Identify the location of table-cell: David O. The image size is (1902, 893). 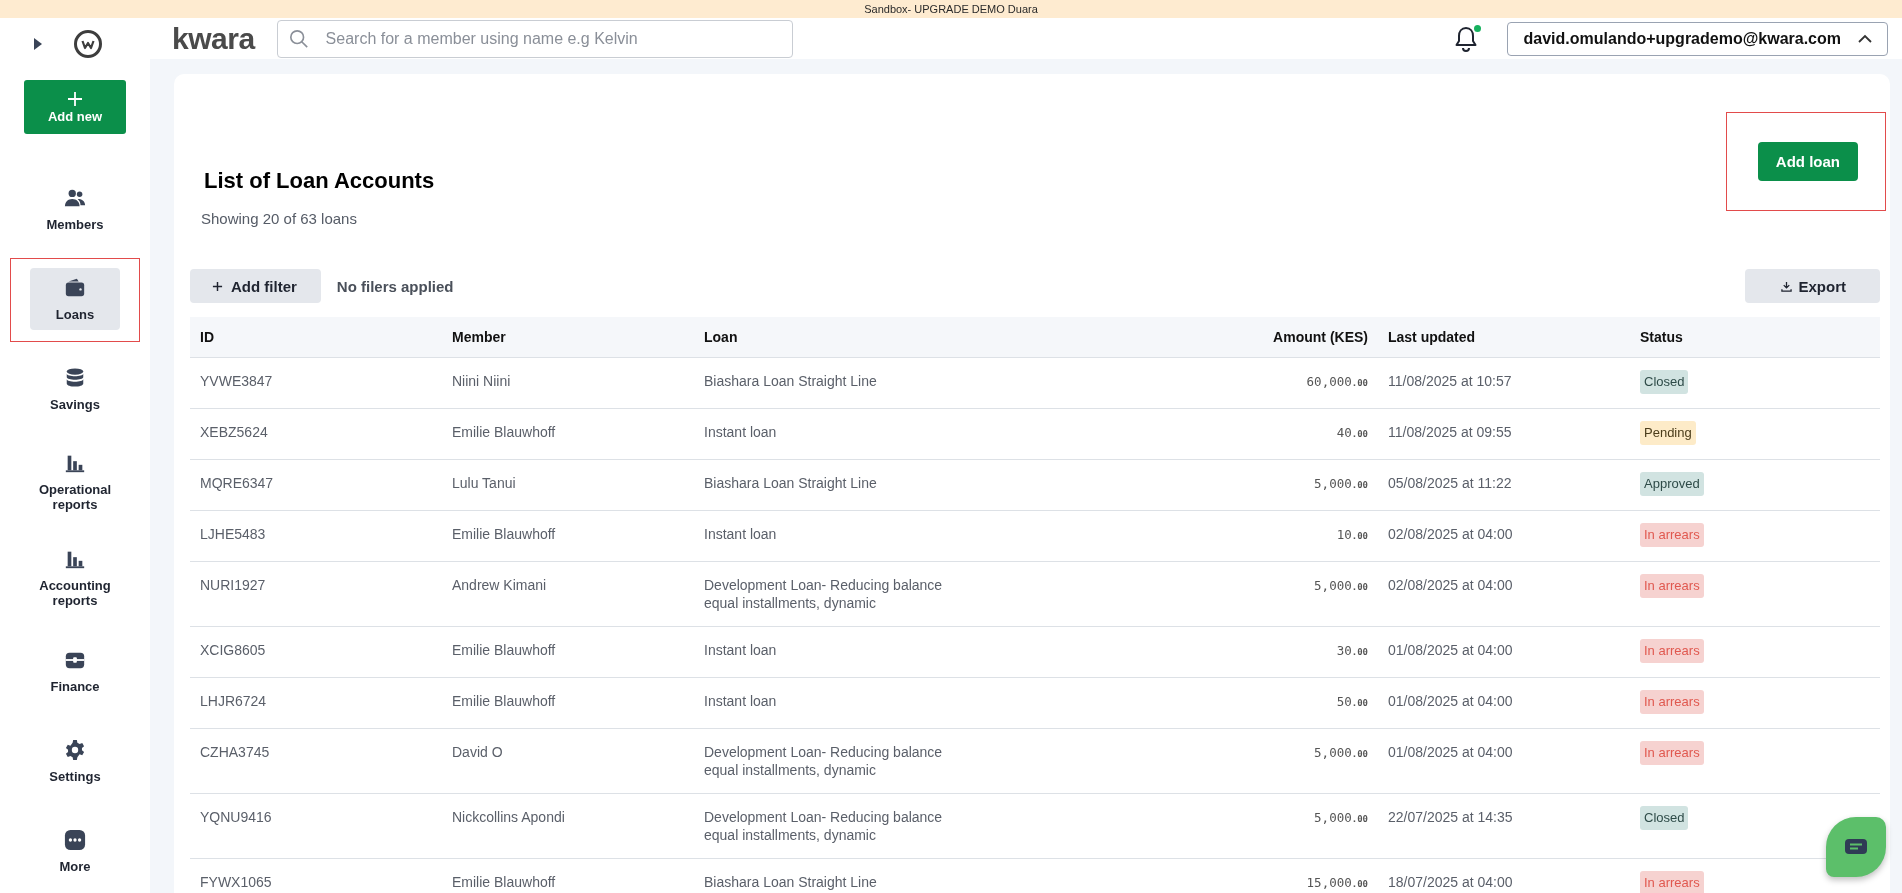
(568, 761).